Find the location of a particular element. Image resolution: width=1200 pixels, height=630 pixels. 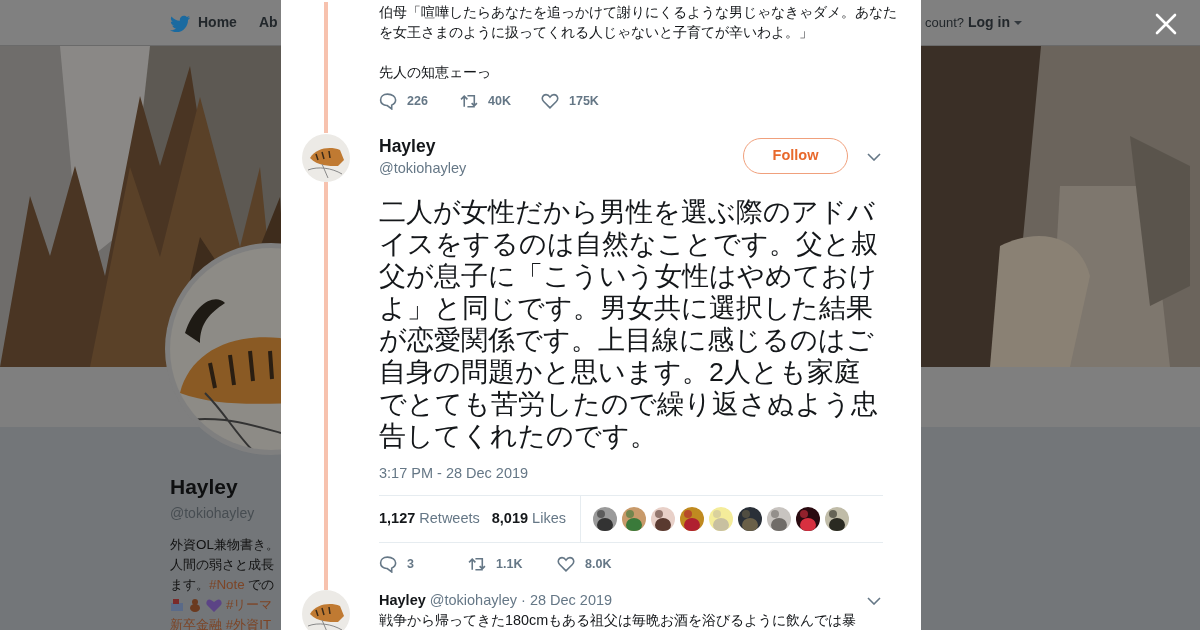

reply-icon is located at coordinates (388, 564).